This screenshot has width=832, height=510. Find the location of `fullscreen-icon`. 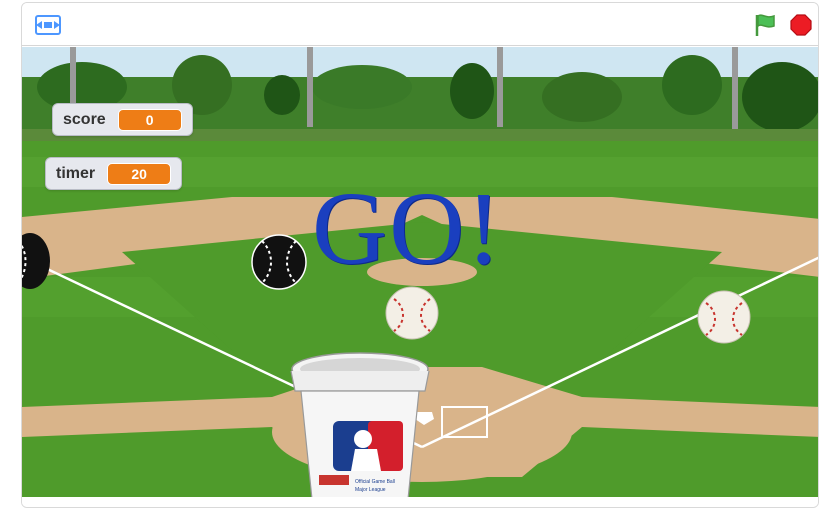

fullscreen-icon is located at coordinates (48, 25).